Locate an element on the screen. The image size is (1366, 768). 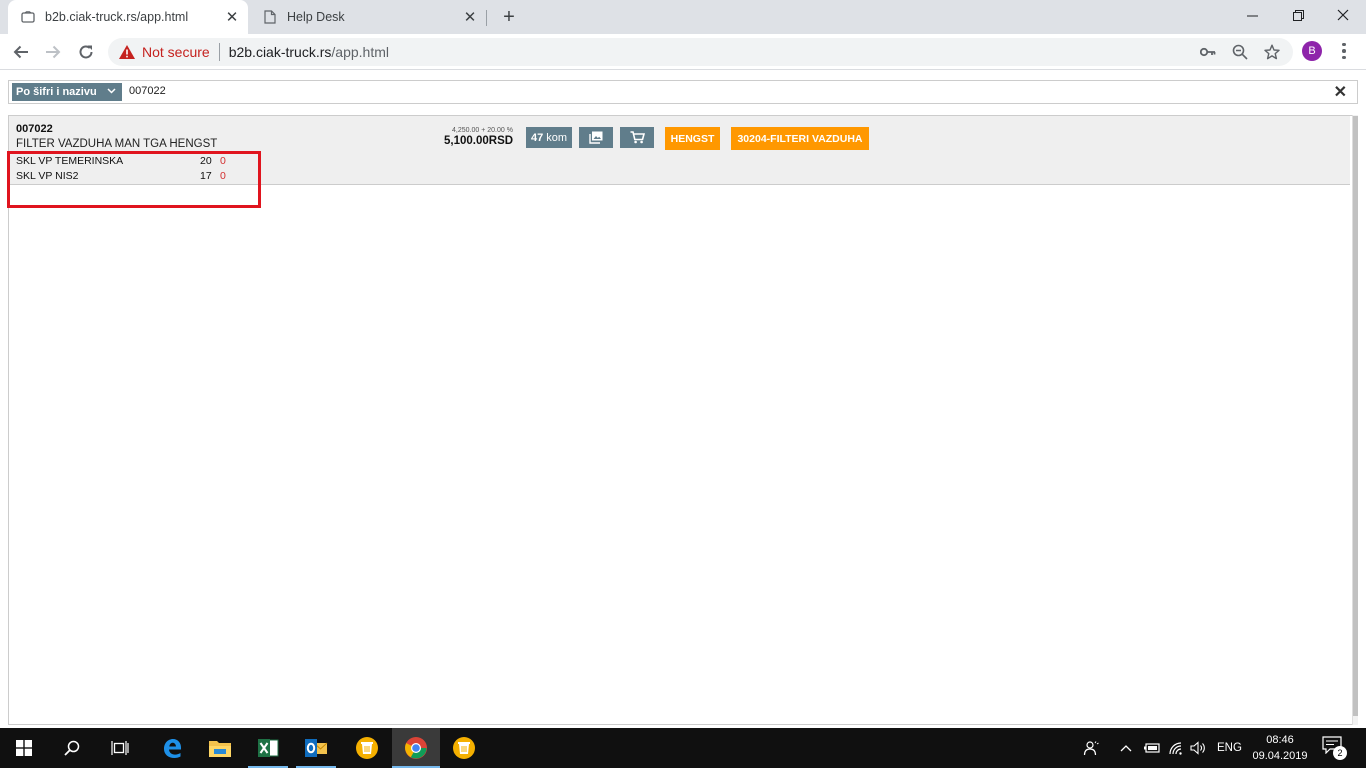
file-explorer-app is located at coordinates (220, 748).